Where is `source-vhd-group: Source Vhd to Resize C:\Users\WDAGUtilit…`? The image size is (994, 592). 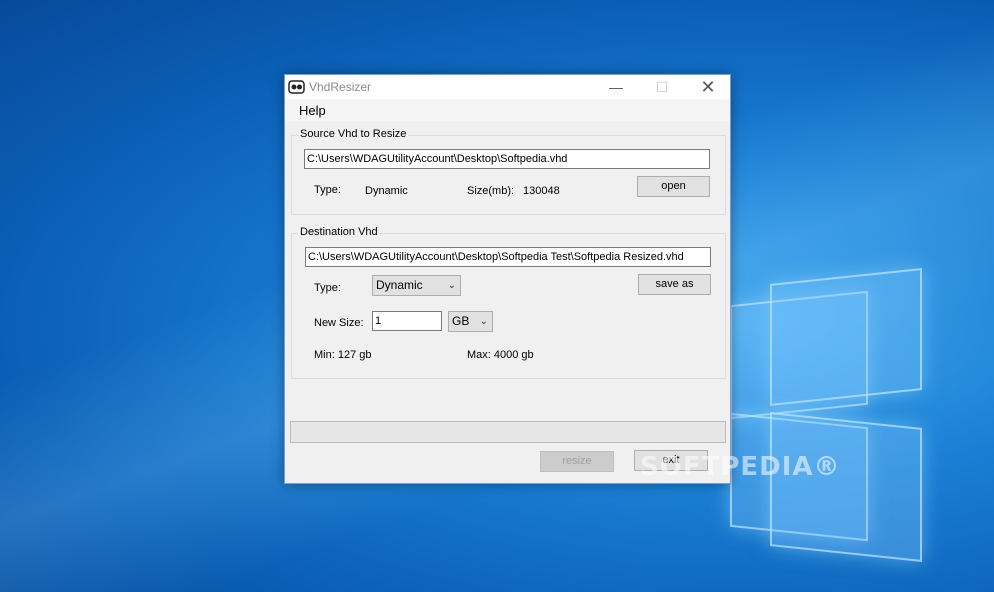
source-vhd-group: Source Vhd to Resize C:\Users\WDAGUtilit… is located at coordinates (508, 171).